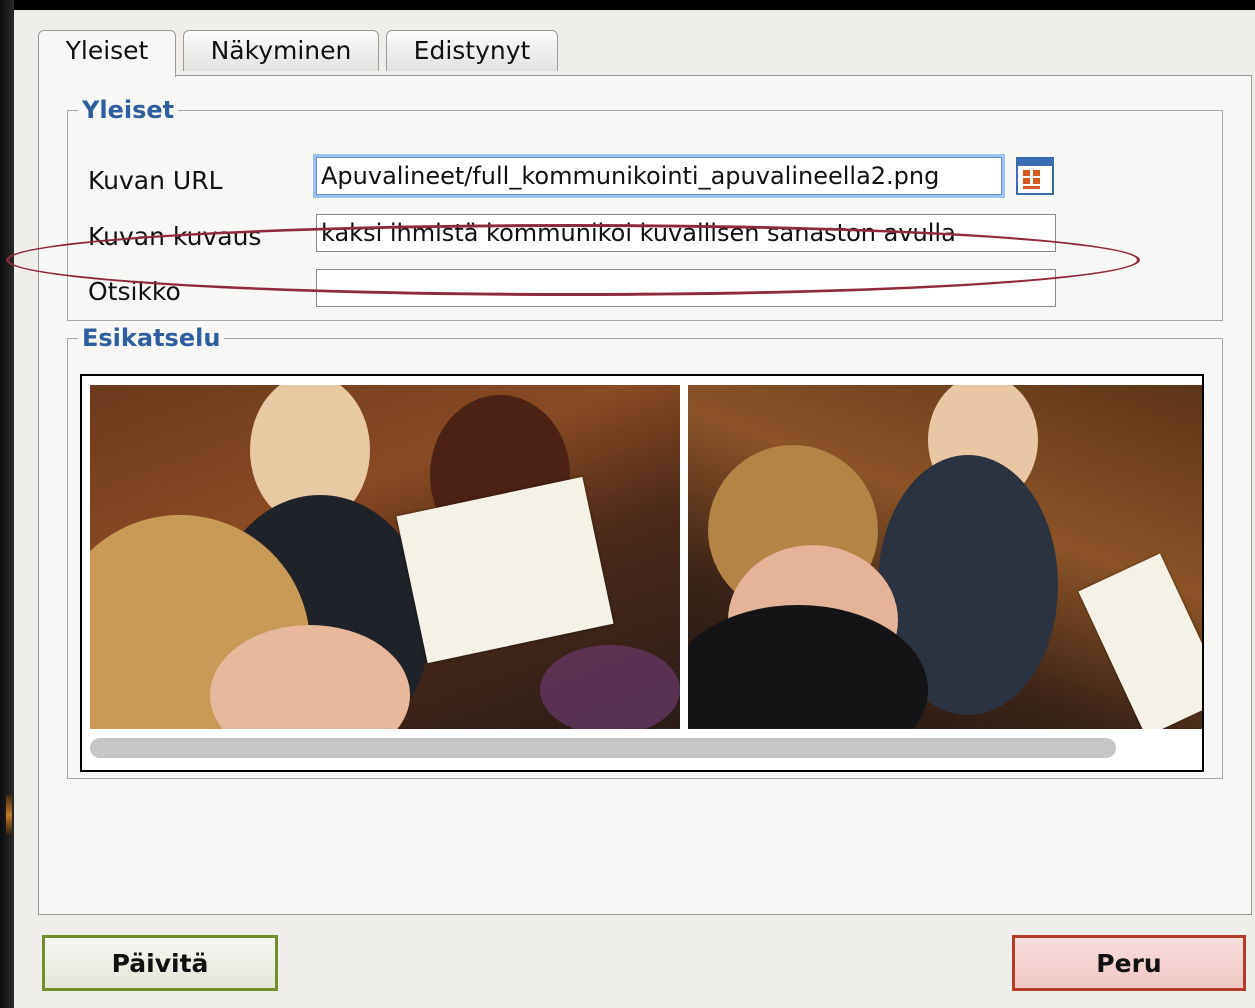 The height and width of the screenshot is (1008, 1255). Describe the element at coordinates (603, 748) in the screenshot. I see `preview-scrollbar-thumb` at that location.